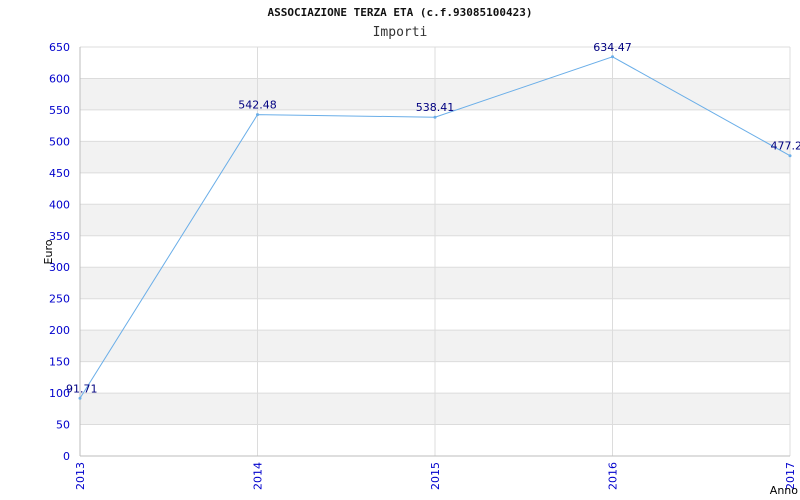 The image size is (800, 500). I want to click on x-tick-label: 2015, so click(435, 476).